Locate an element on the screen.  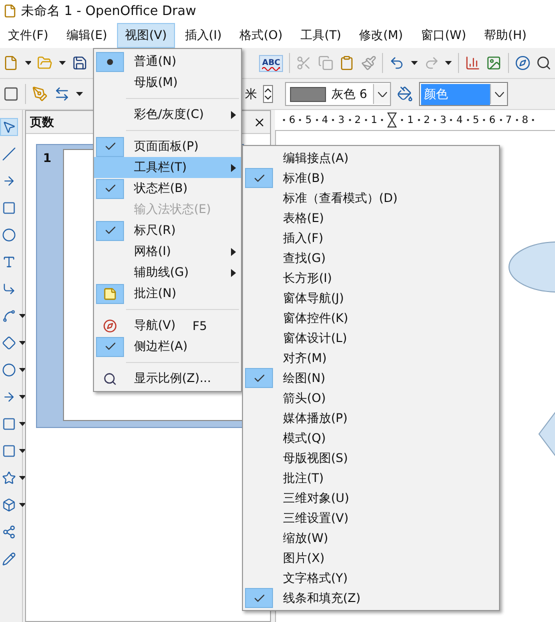
menu-option: 网格(I) is located at coordinates (167, 251).